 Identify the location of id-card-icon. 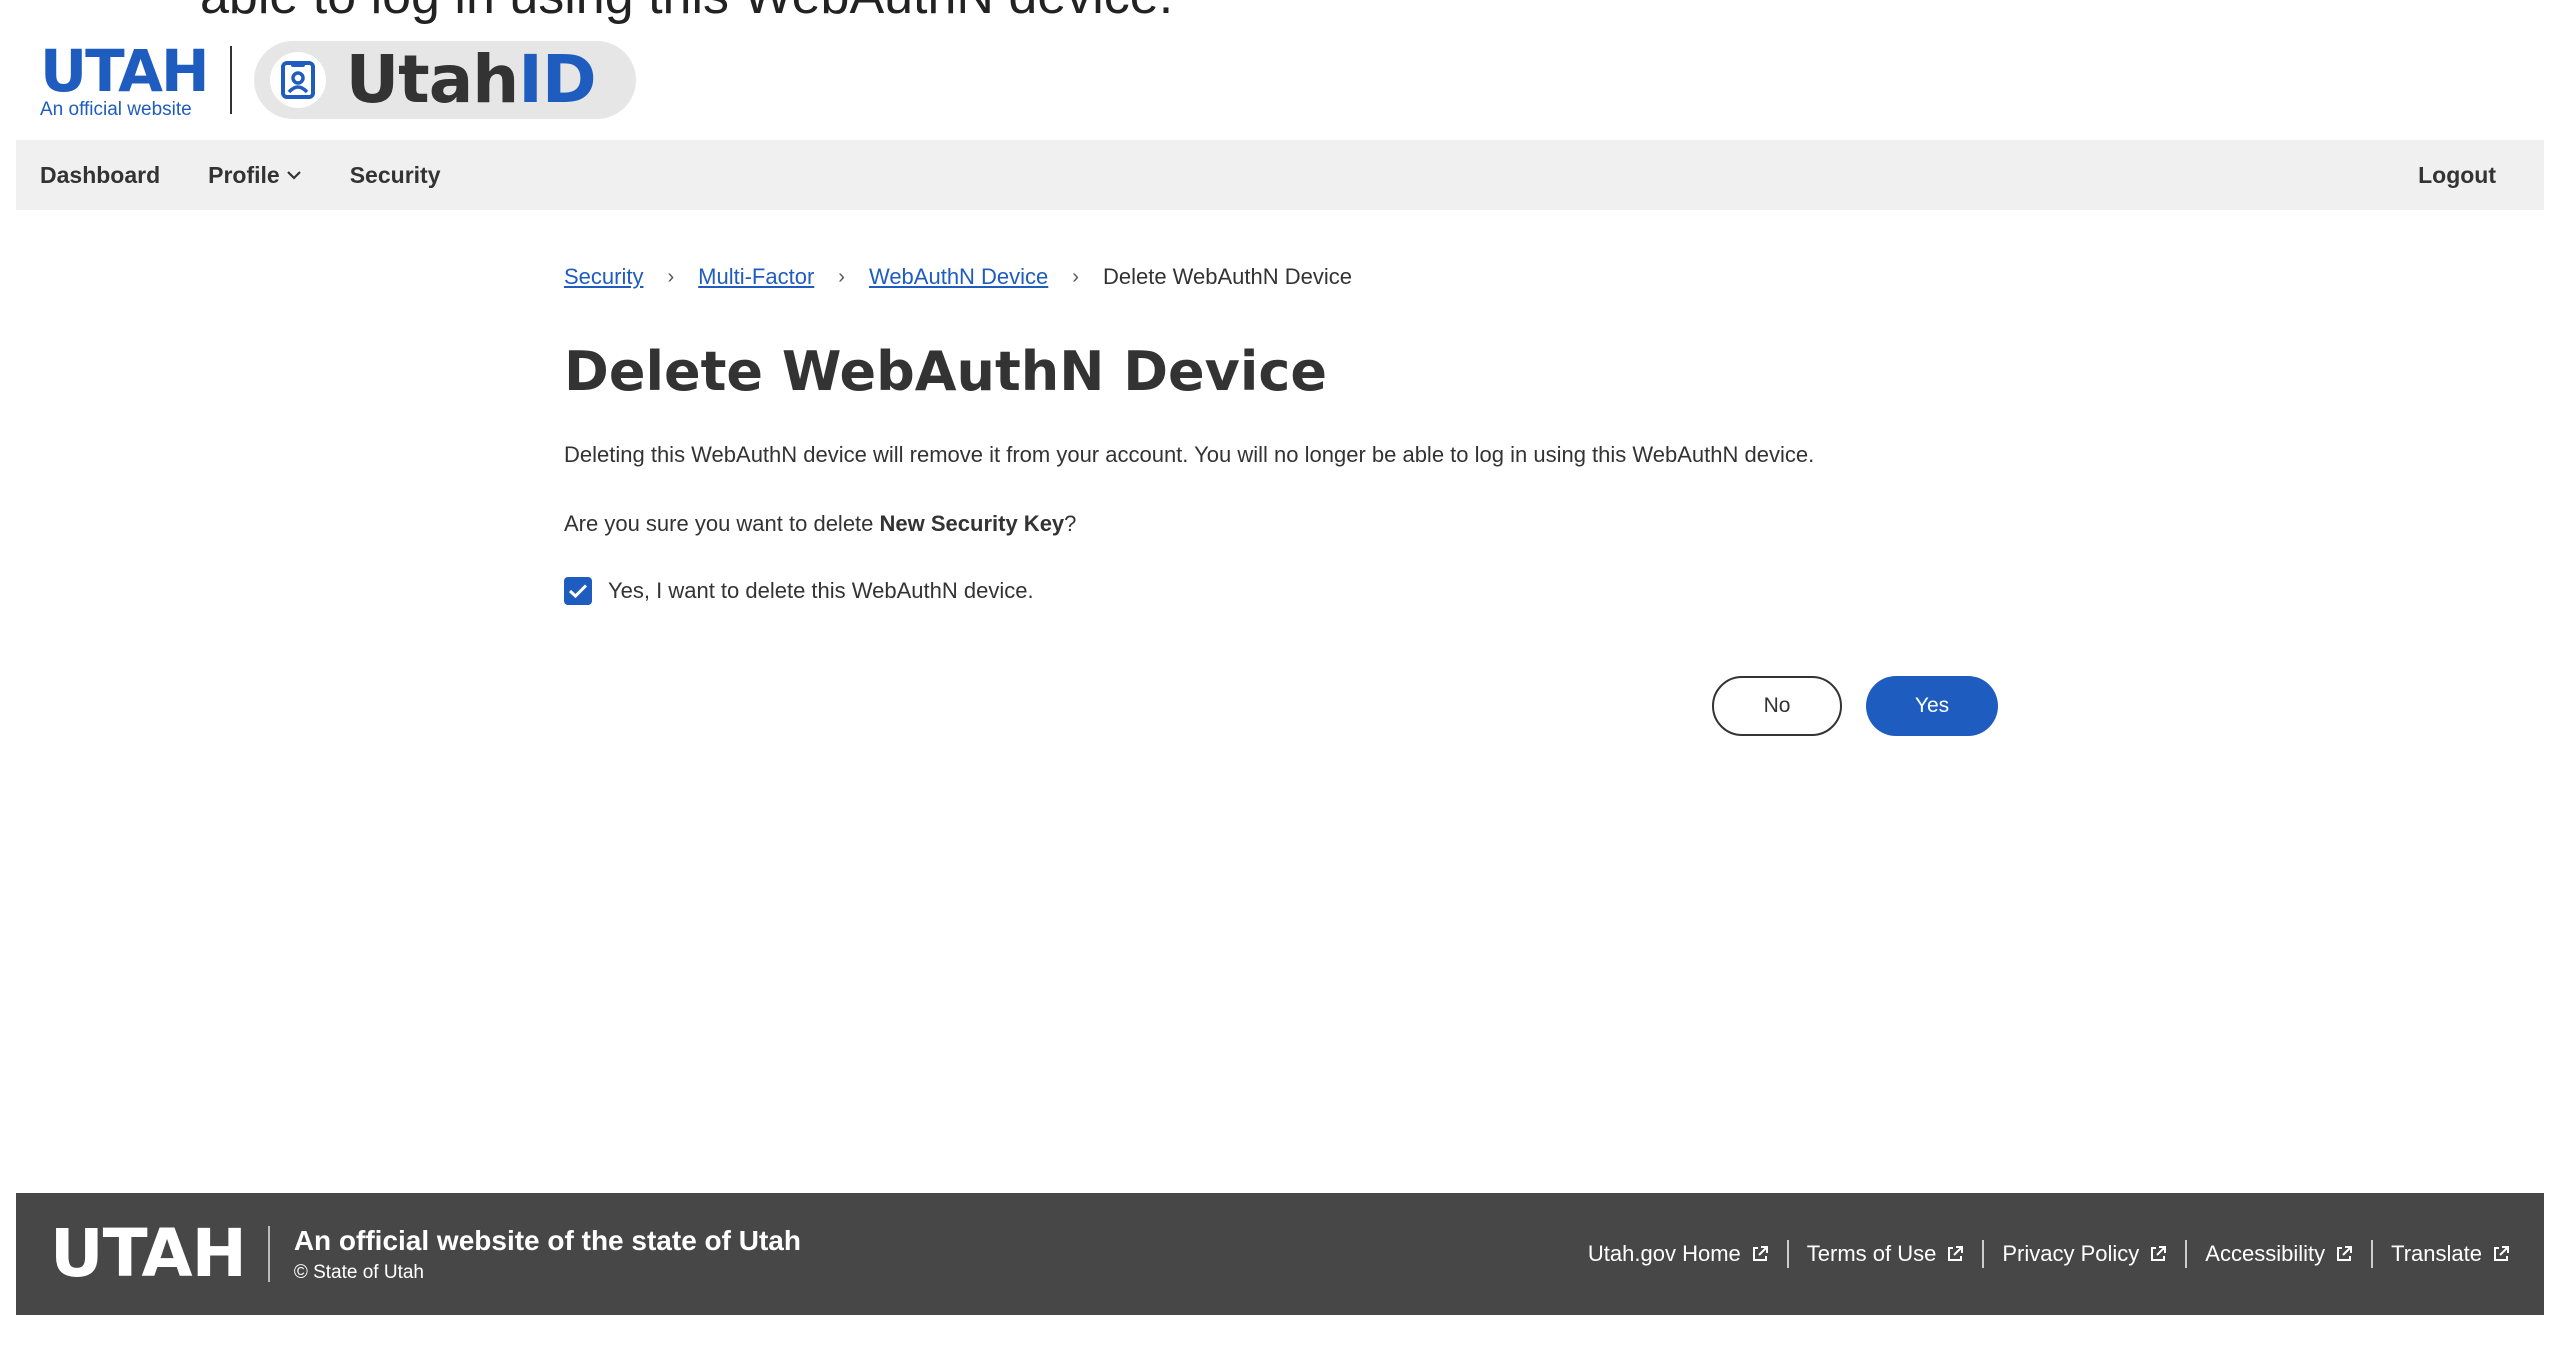
(297, 80).